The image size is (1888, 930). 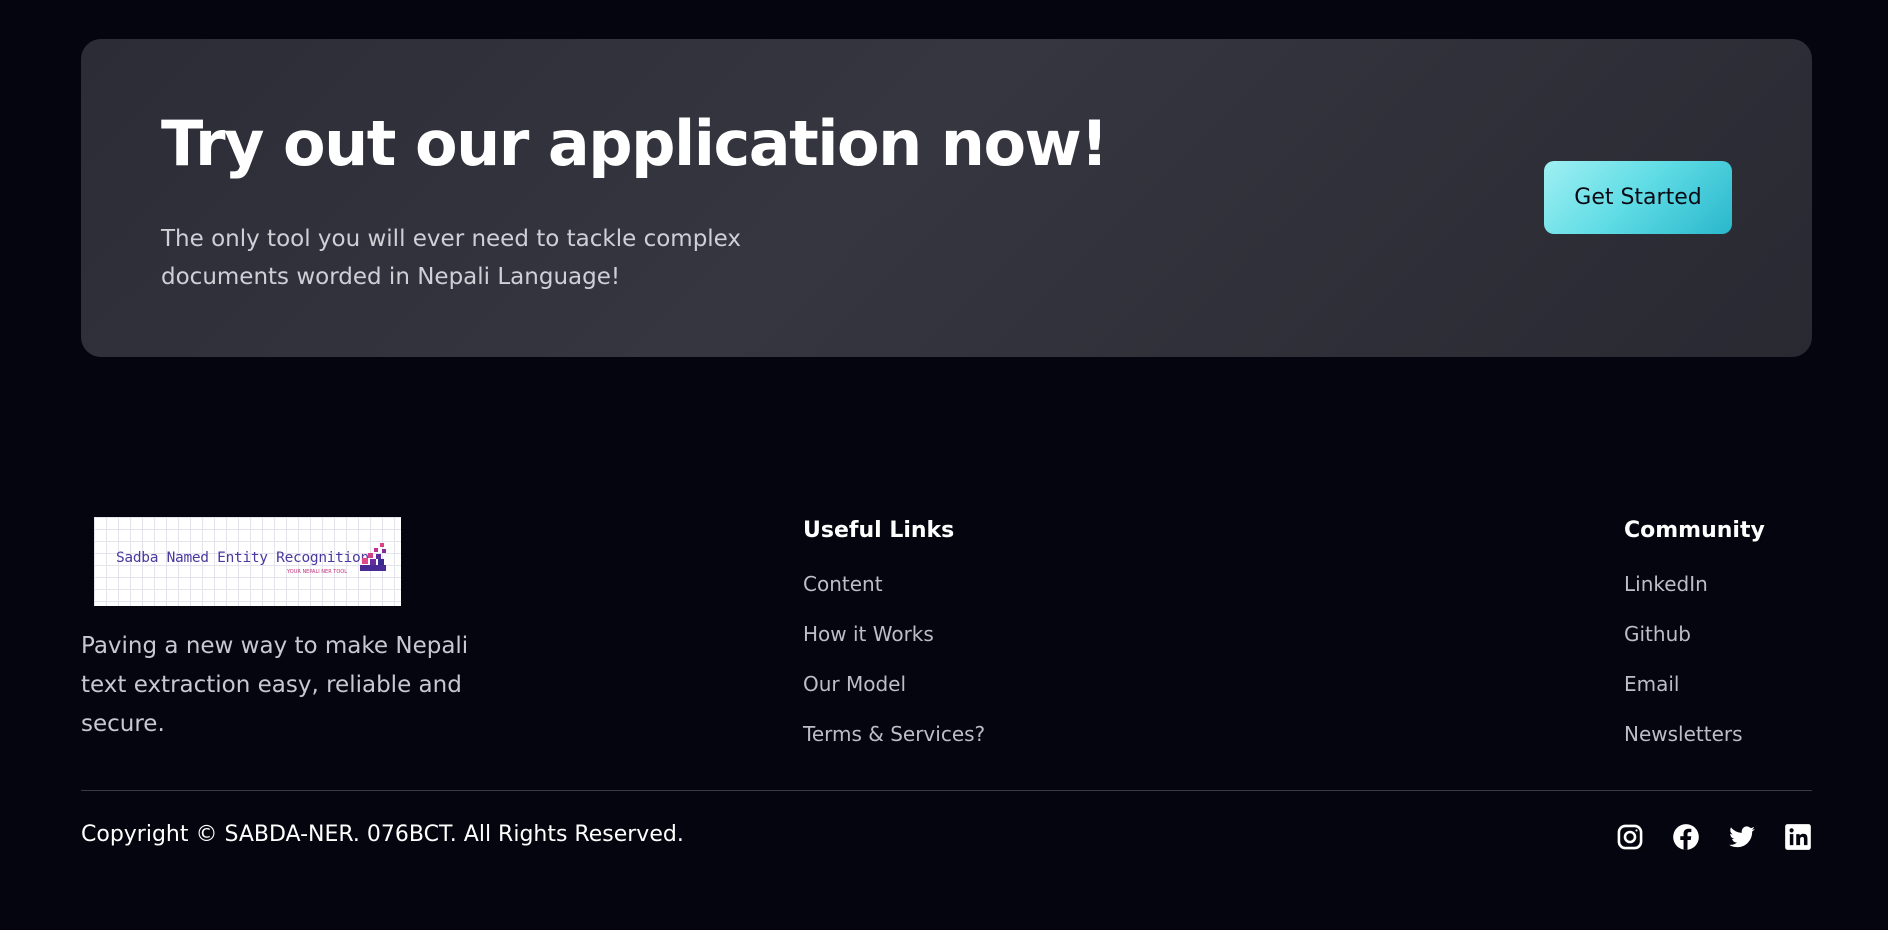 I want to click on link-how-it-works: How it Works, so click(x=868, y=634).